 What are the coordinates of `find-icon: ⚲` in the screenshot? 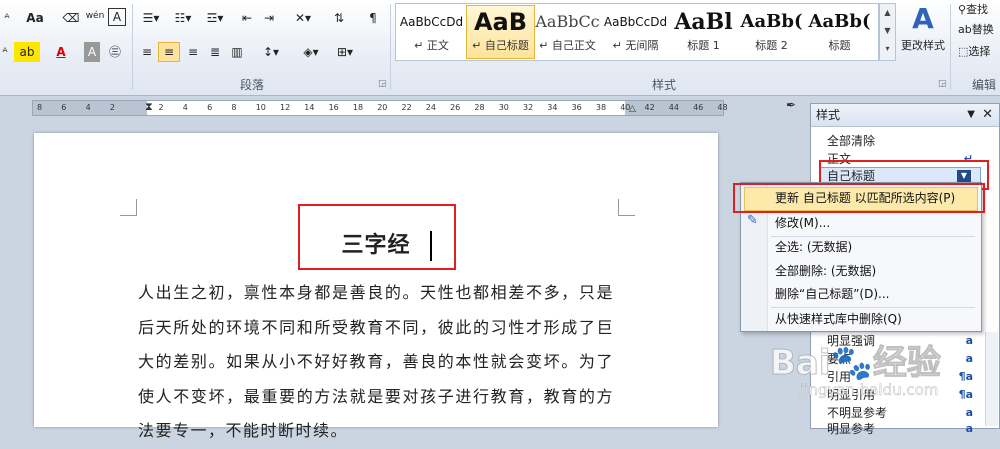 It's located at (962, 9).